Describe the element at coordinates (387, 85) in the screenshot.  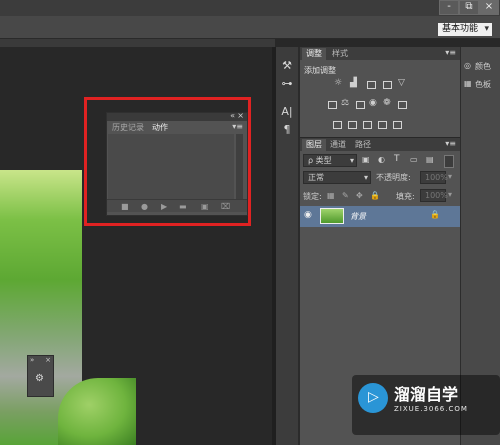
I see `exposure-icon` at that location.